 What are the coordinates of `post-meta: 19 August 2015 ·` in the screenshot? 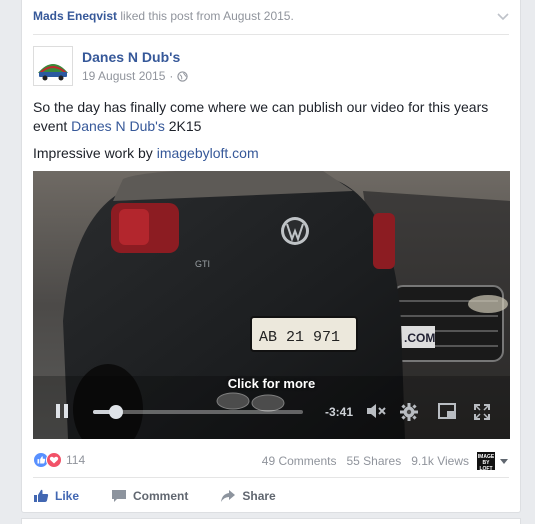 It's located at (135, 76).